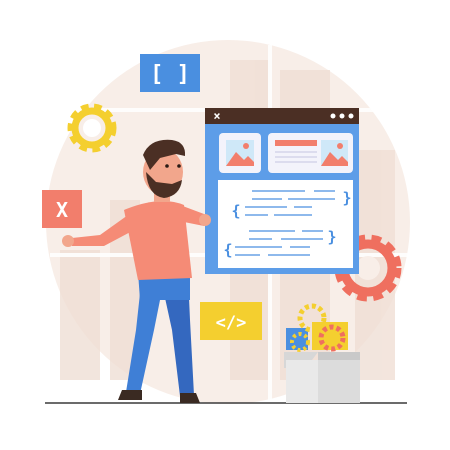  What do you see at coordinates (216, 116) in the screenshot?
I see `window-close-icon: ×` at bounding box center [216, 116].